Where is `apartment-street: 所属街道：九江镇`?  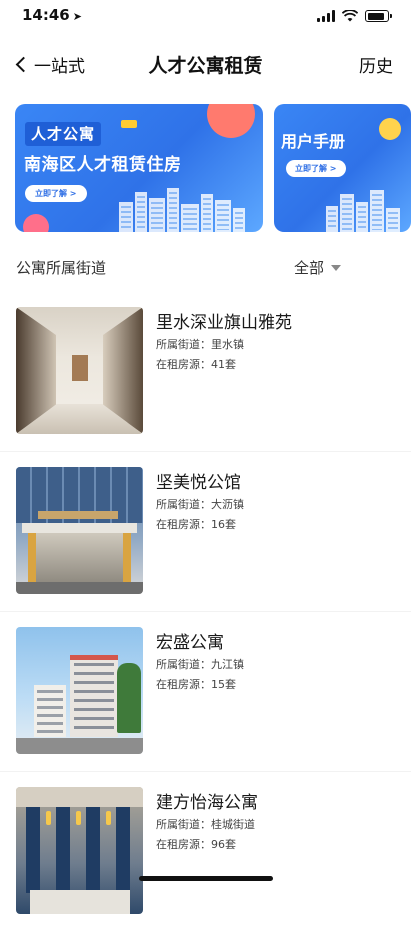 apartment-street: 所属街道：九江镇 is located at coordinates (200, 664).